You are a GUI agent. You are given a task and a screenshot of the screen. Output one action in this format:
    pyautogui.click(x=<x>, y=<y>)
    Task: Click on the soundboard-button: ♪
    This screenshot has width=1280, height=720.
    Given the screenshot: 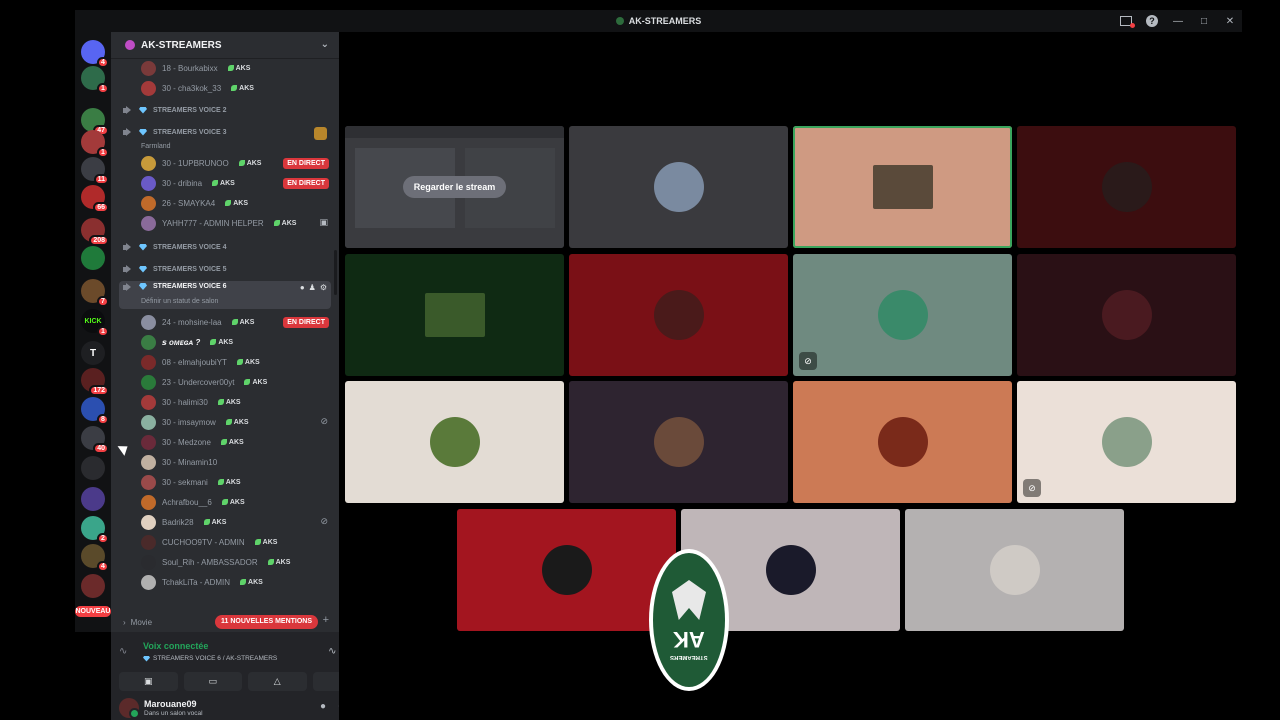 What is the action you would take?
    pyautogui.click(x=325, y=681)
    